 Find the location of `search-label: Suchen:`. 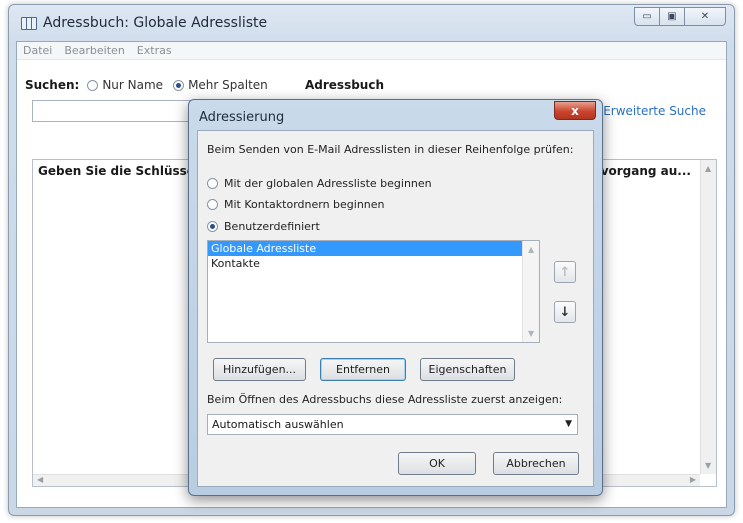

search-label: Suchen: is located at coordinates (52, 85).